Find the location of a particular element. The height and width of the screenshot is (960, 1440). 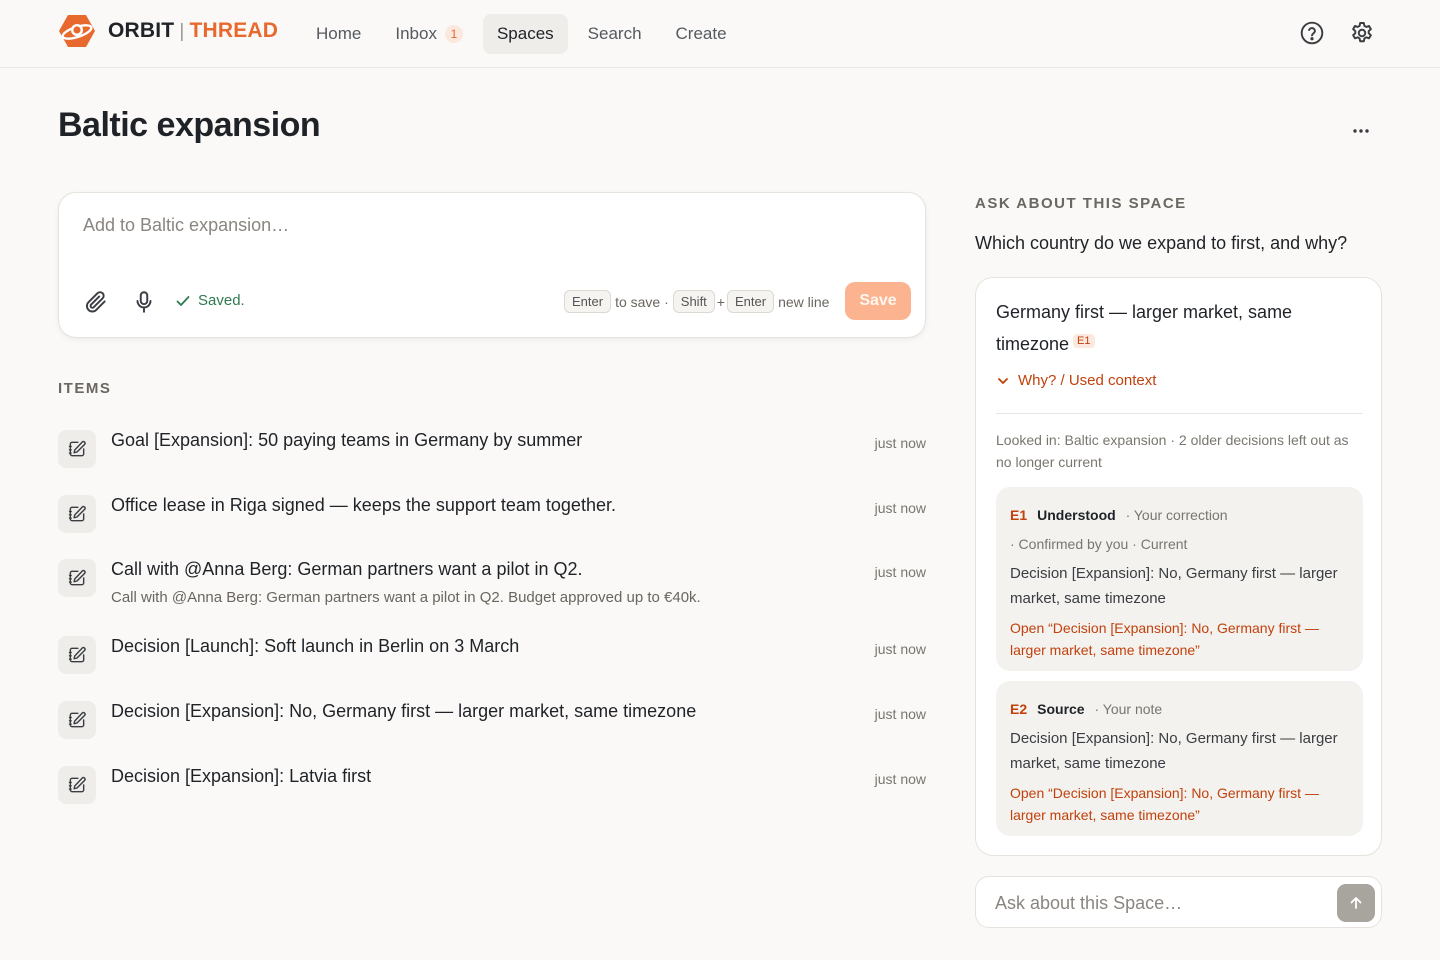

more-horizontal-icon is located at coordinates (1361, 131).